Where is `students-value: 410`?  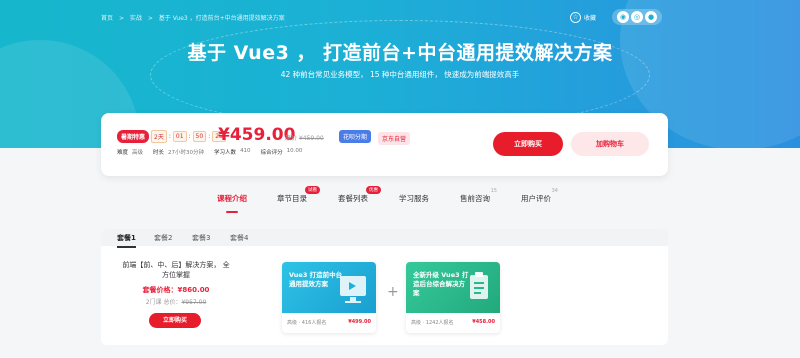
students-value: 410 is located at coordinates (245, 151).